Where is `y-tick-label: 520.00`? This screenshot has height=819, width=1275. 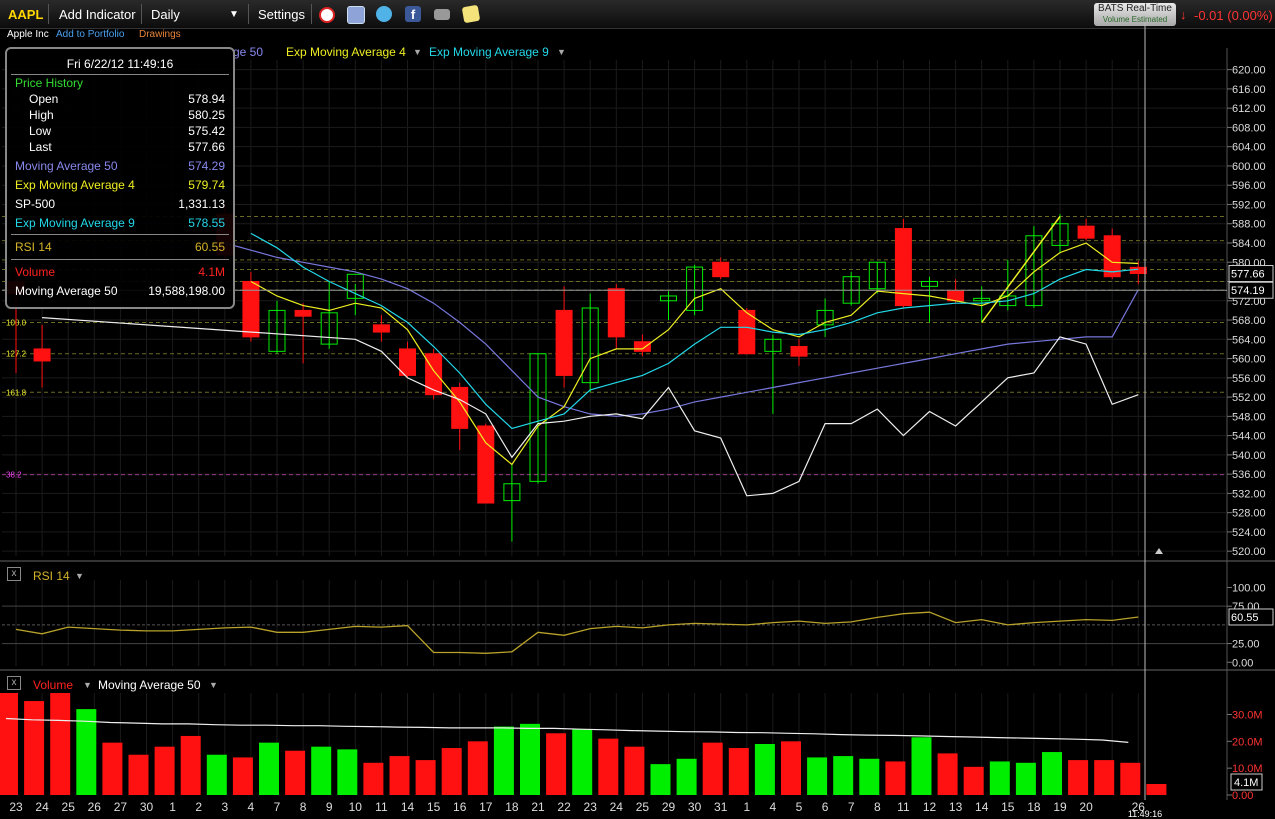
y-tick-label: 520.00 is located at coordinates (1249, 552).